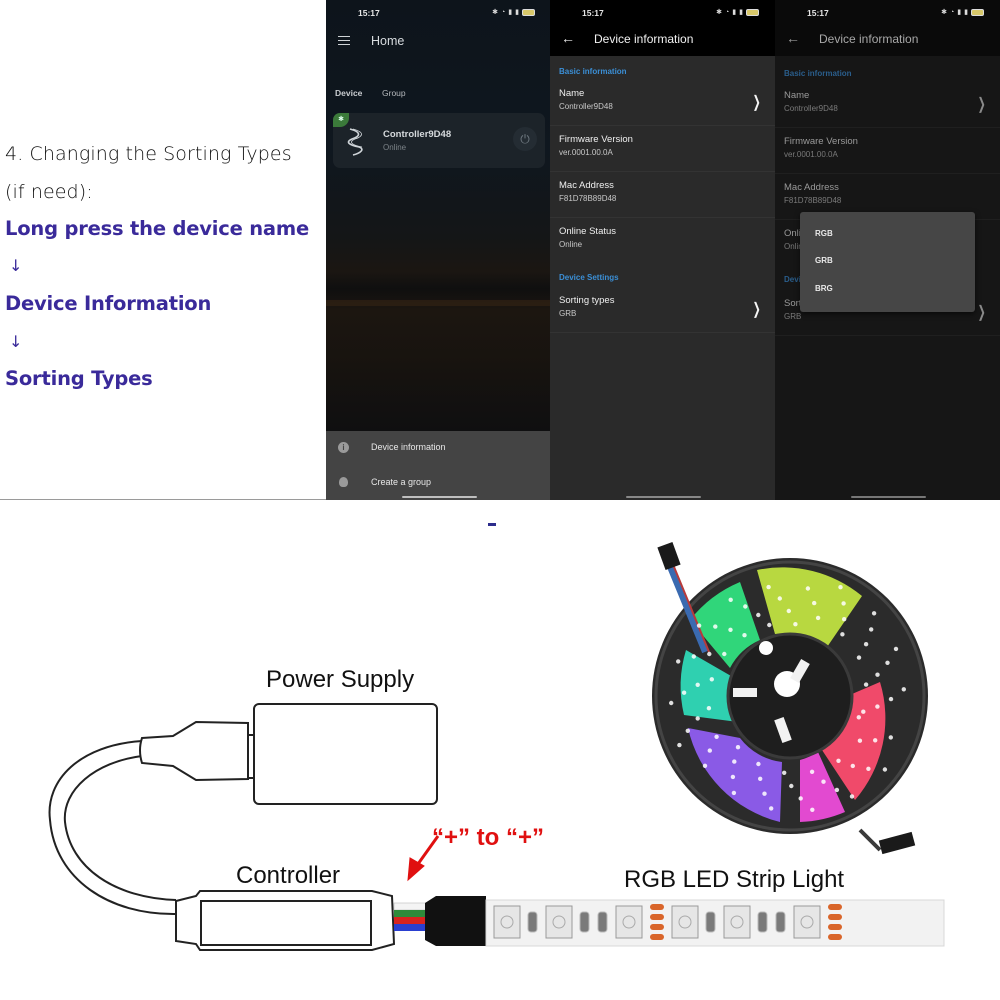 The image size is (1000, 1000). Describe the element at coordinates (525, 139) in the screenshot. I see `power-icon: ⏻` at that location.